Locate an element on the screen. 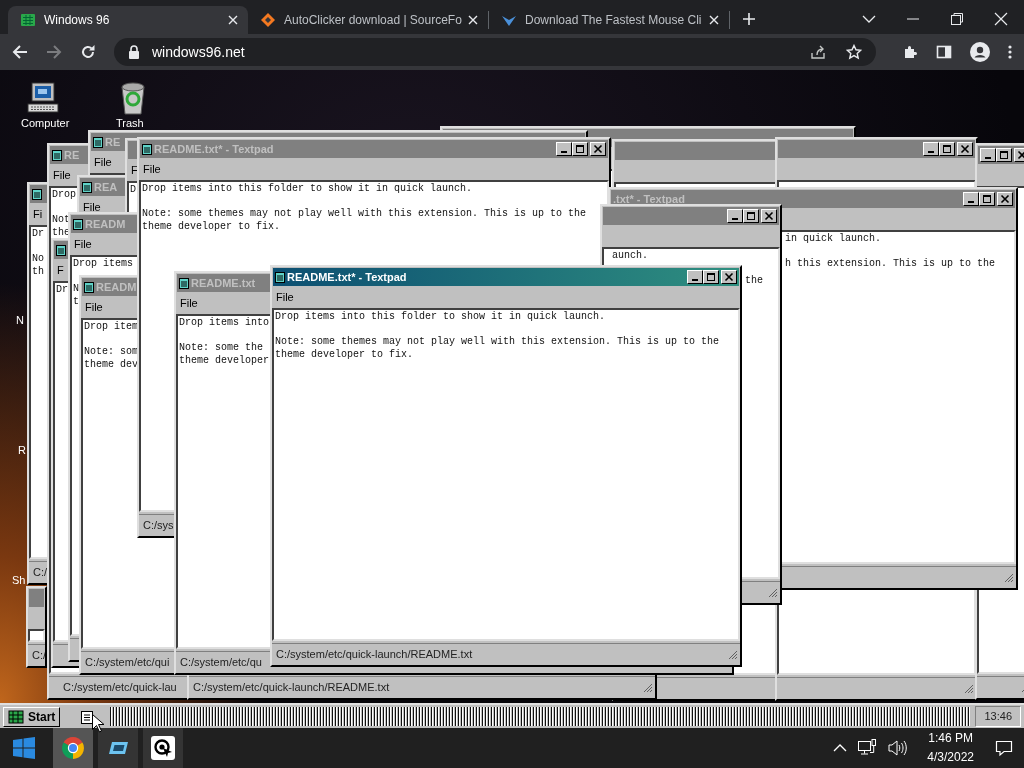 This screenshot has height=768, width=1024. text-paragraph: in quick launch. is located at coordinates (833, 239).